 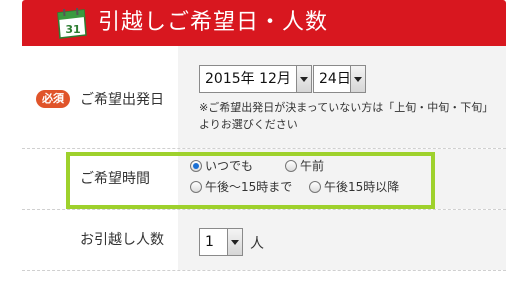 I want to click on movers-label-cell: お引越し人数, so click(x=100, y=240).